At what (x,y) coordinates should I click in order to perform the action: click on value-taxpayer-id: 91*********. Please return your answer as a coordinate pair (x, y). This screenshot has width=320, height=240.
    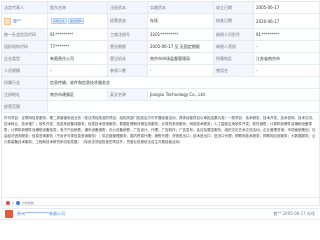
    Looking at the image, I should click on (286, 34).